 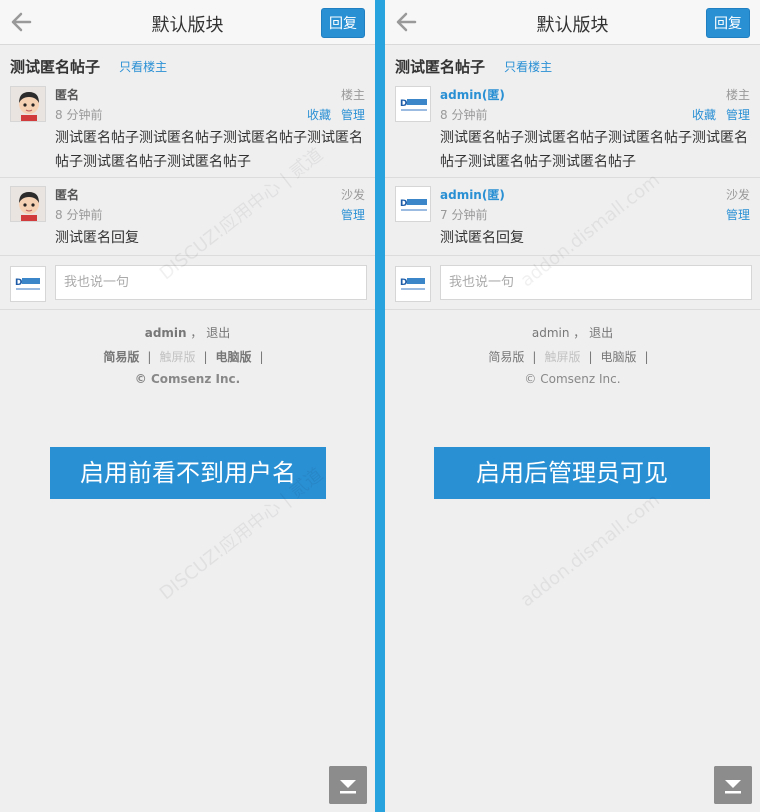 I want to click on post-item: D admin(匿) 7 分钟前 沙发 管理 测试匿名回复, so click(x=572, y=218).